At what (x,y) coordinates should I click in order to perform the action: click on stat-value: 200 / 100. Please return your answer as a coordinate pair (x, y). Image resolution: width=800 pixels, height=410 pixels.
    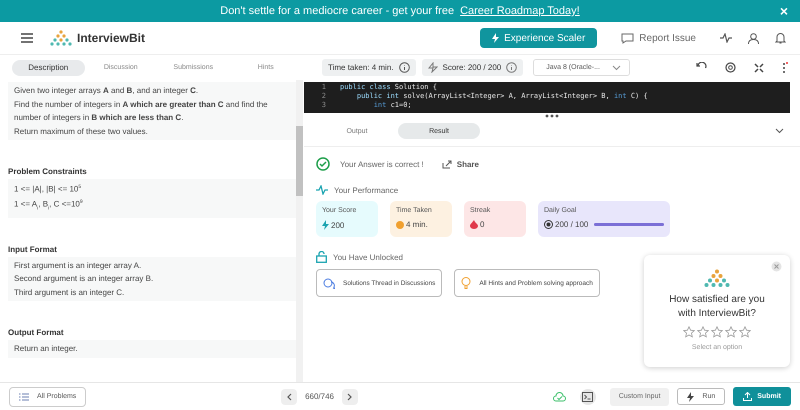
    Looking at the image, I should click on (571, 224).